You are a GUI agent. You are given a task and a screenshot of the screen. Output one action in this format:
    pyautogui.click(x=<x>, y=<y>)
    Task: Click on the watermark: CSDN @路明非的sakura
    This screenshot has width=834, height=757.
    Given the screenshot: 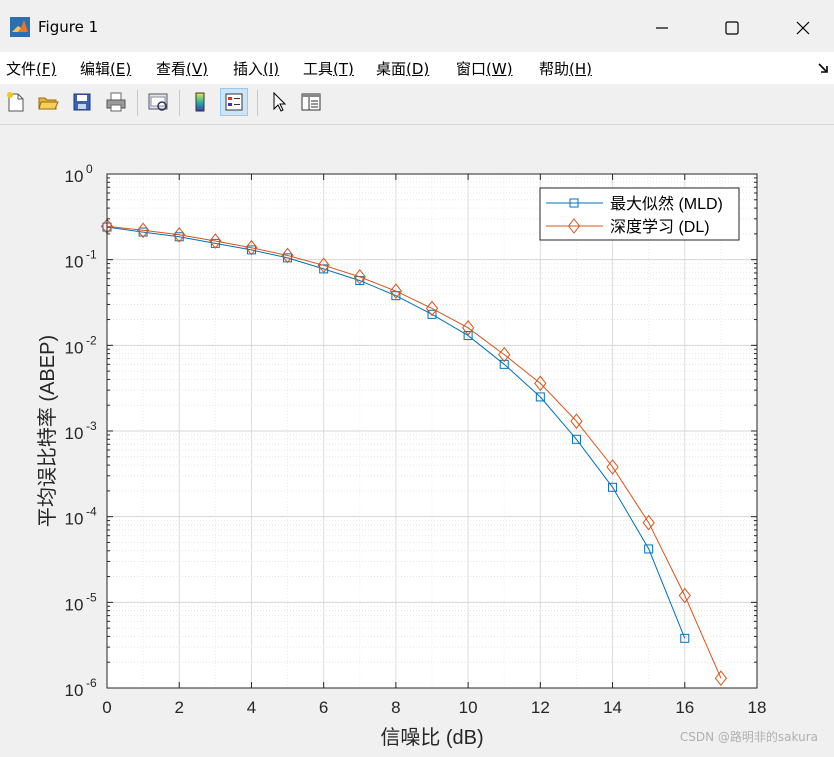 What is the action you would take?
    pyautogui.click(x=748, y=737)
    